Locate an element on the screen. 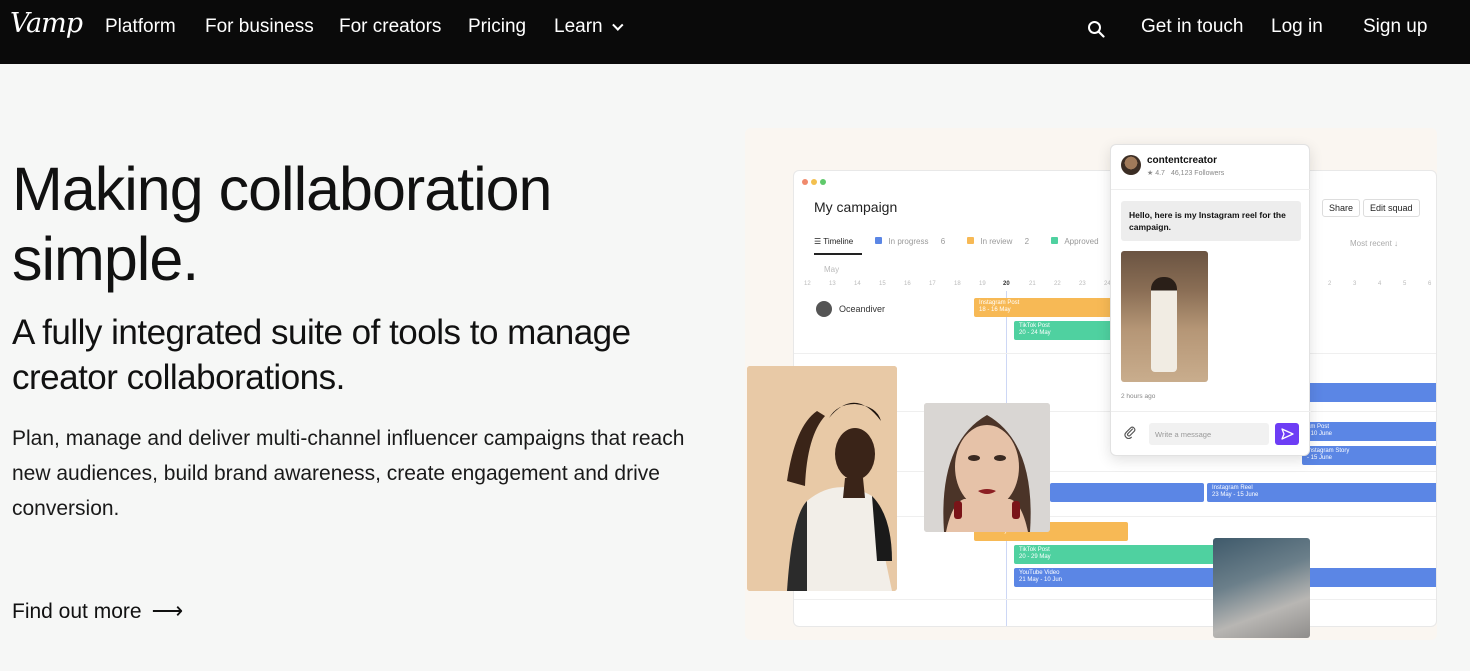 The width and height of the screenshot is (1470, 671). in-progress-count: 6 is located at coordinates (943, 241).